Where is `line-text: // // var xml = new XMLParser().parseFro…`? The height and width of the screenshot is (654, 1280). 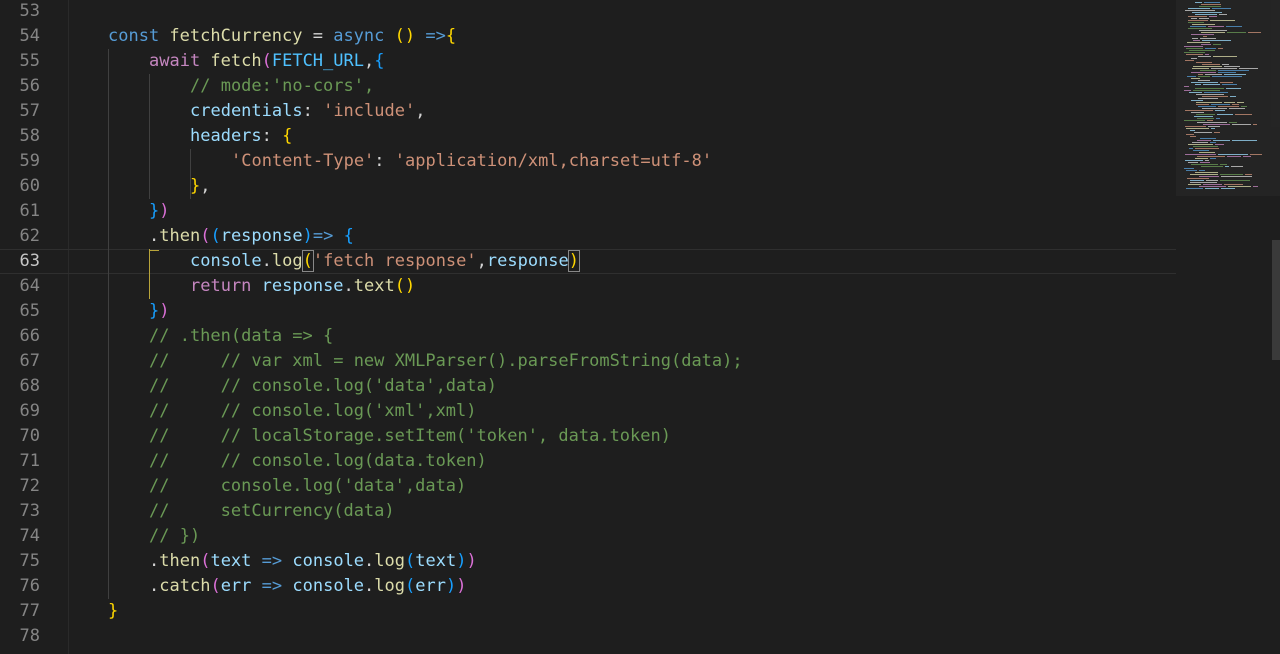 line-text: // // var xml = new XMLParser().parseFro… is located at coordinates (446, 361).